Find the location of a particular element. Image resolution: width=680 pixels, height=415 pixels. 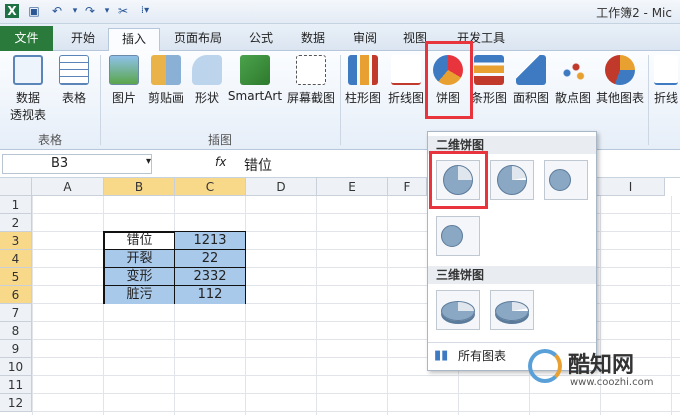

exploded-pie-3d-icon is located at coordinates (512, 311).